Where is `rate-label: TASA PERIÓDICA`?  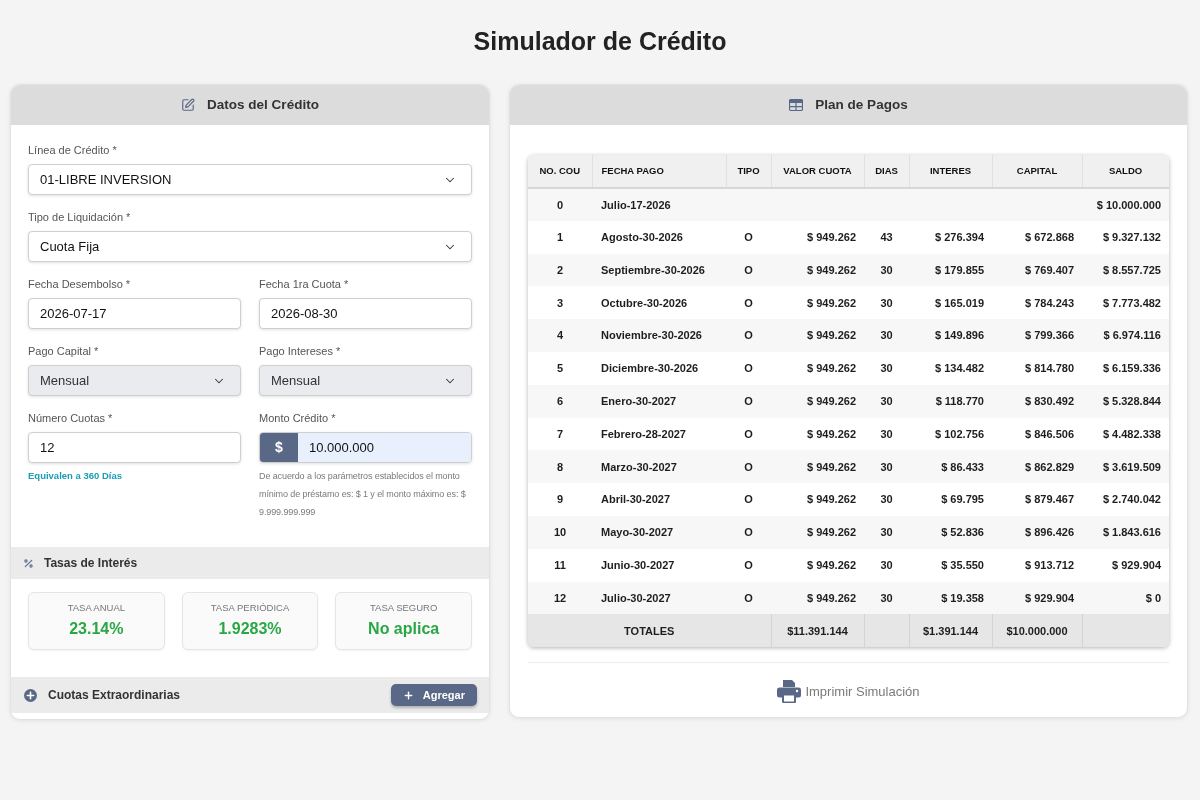 rate-label: TASA PERIÓDICA is located at coordinates (250, 607).